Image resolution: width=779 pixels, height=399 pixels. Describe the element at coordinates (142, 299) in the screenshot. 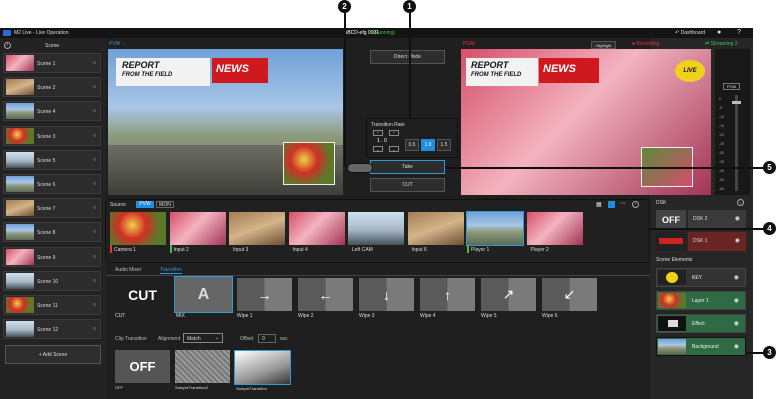

I see `transition-tile: CUT CUT` at that location.